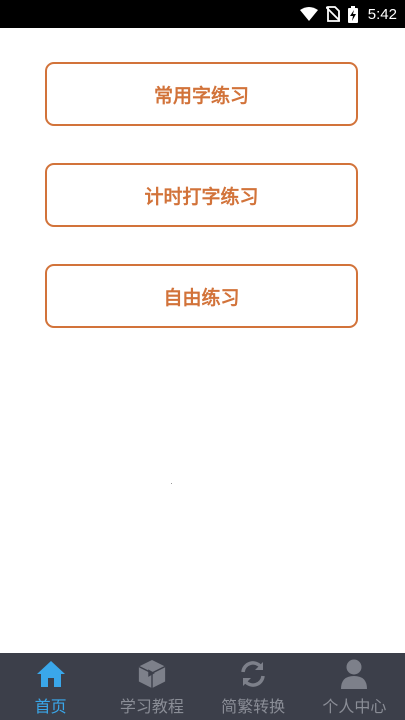 This screenshot has width=405, height=720. I want to click on tab-tutorial: 学习教程, so click(151, 686).